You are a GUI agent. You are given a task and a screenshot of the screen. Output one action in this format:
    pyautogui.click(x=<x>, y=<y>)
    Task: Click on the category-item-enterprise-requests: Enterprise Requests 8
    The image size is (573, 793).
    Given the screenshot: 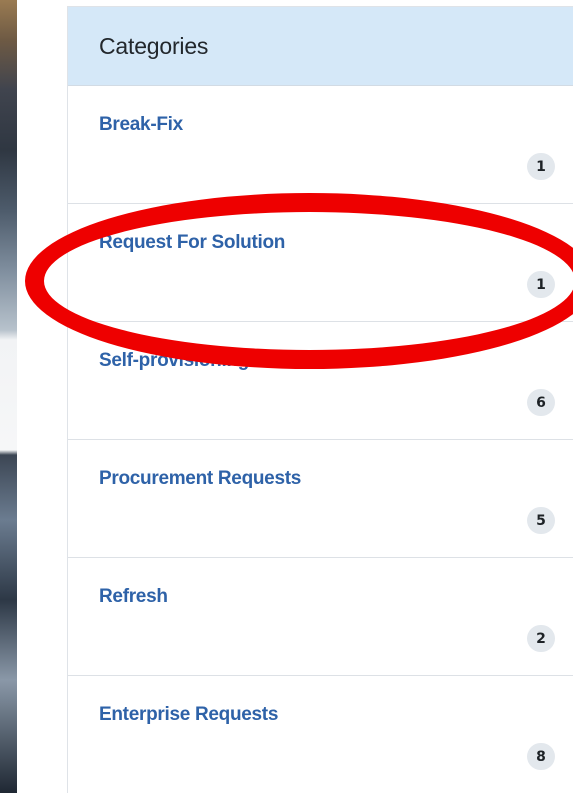 What is the action you would take?
    pyautogui.click(x=320, y=734)
    